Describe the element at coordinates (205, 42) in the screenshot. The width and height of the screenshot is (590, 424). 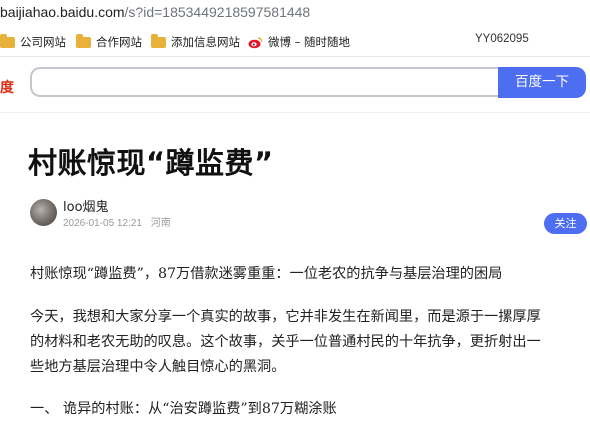
I see `bookmark-label: 添加信息网站` at that location.